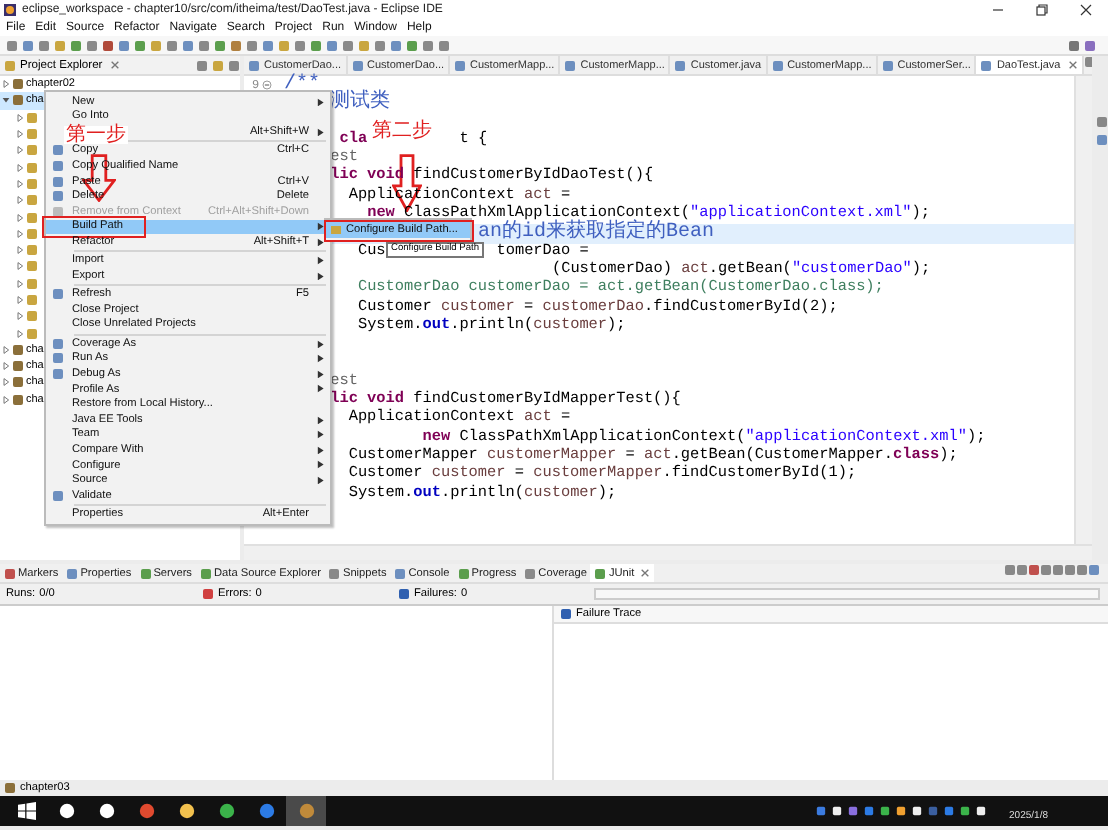 This screenshot has width=1108, height=830. Describe the element at coordinates (96, 134) in the screenshot. I see `step-label: 第一步` at that location.